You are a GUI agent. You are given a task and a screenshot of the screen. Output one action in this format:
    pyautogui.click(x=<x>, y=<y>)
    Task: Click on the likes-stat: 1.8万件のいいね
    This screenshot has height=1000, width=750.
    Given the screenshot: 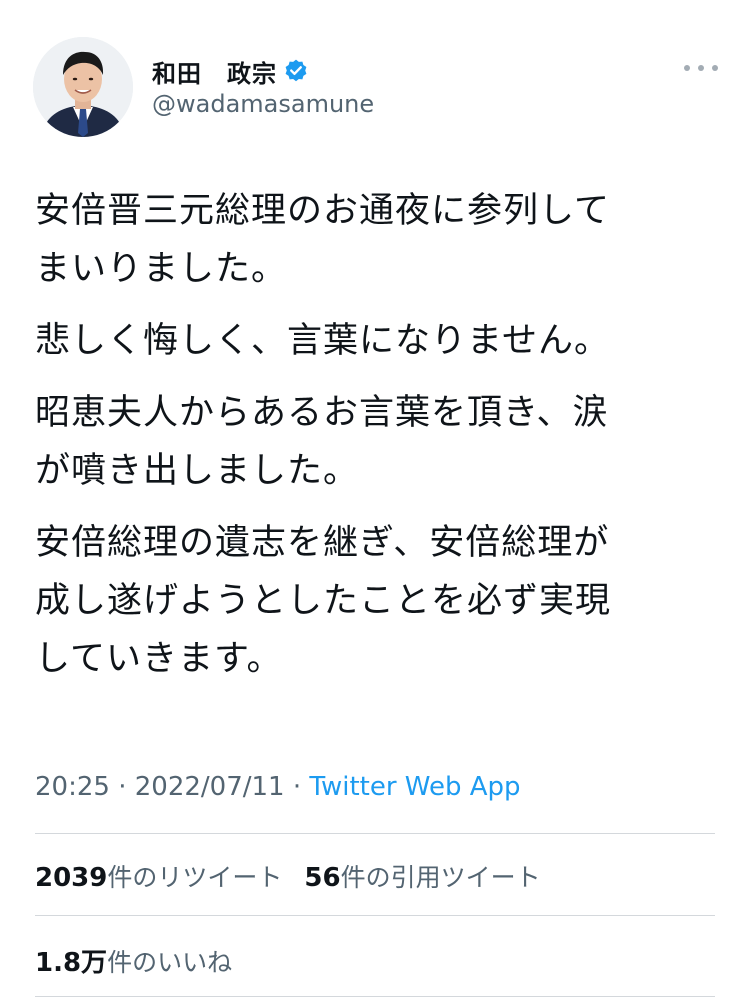 What is the action you would take?
    pyautogui.click(x=133, y=960)
    